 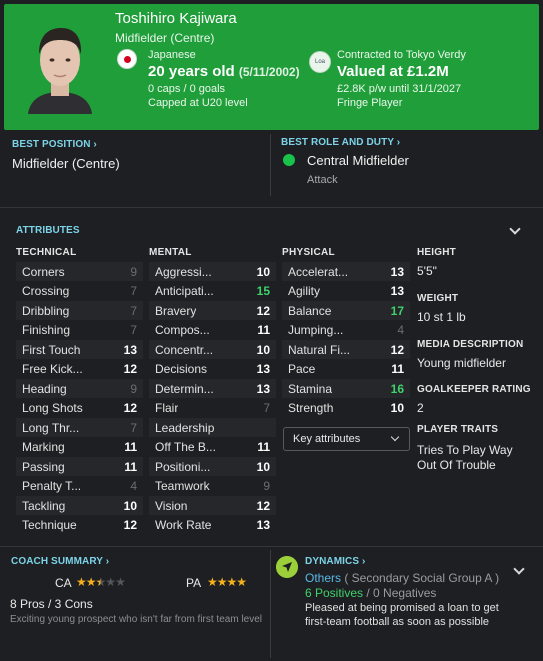 I want to click on attribute-name: First Touch, so click(x=51, y=349).